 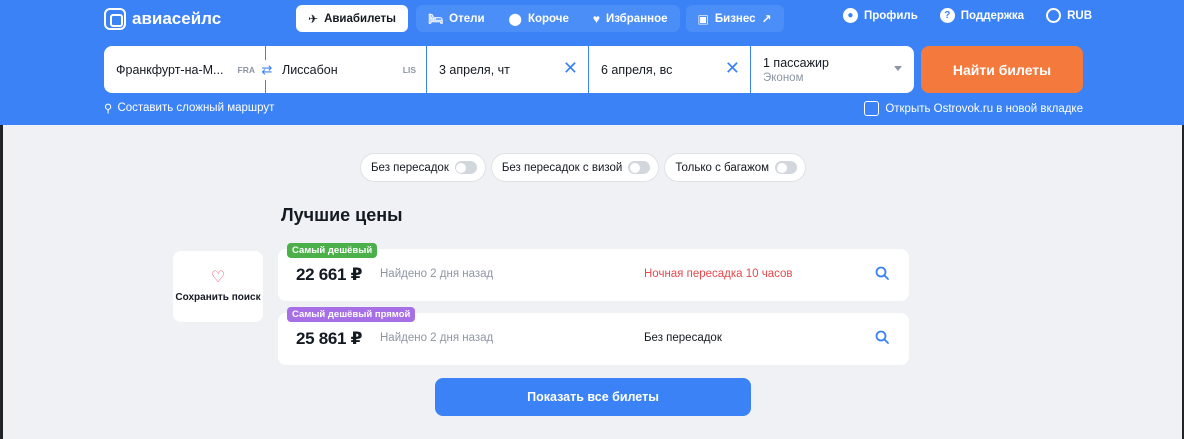 What do you see at coordinates (1002, 69) in the screenshot?
I see `find-tickets-button: Найти билеты` at bounding box center [1002, 69].